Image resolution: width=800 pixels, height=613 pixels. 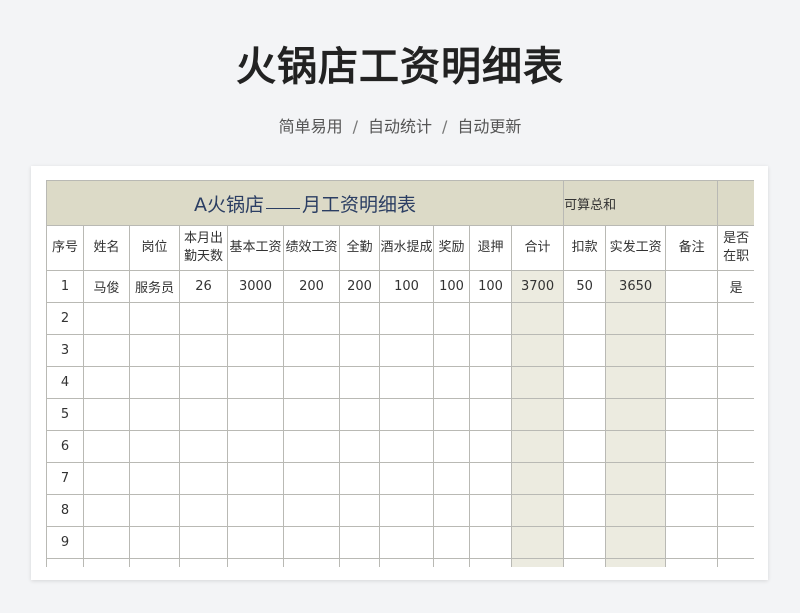 What do you see at coordinates (65, 382) in the screenshot?
I see `table-cell: 4` at bounding box center [65, 382].